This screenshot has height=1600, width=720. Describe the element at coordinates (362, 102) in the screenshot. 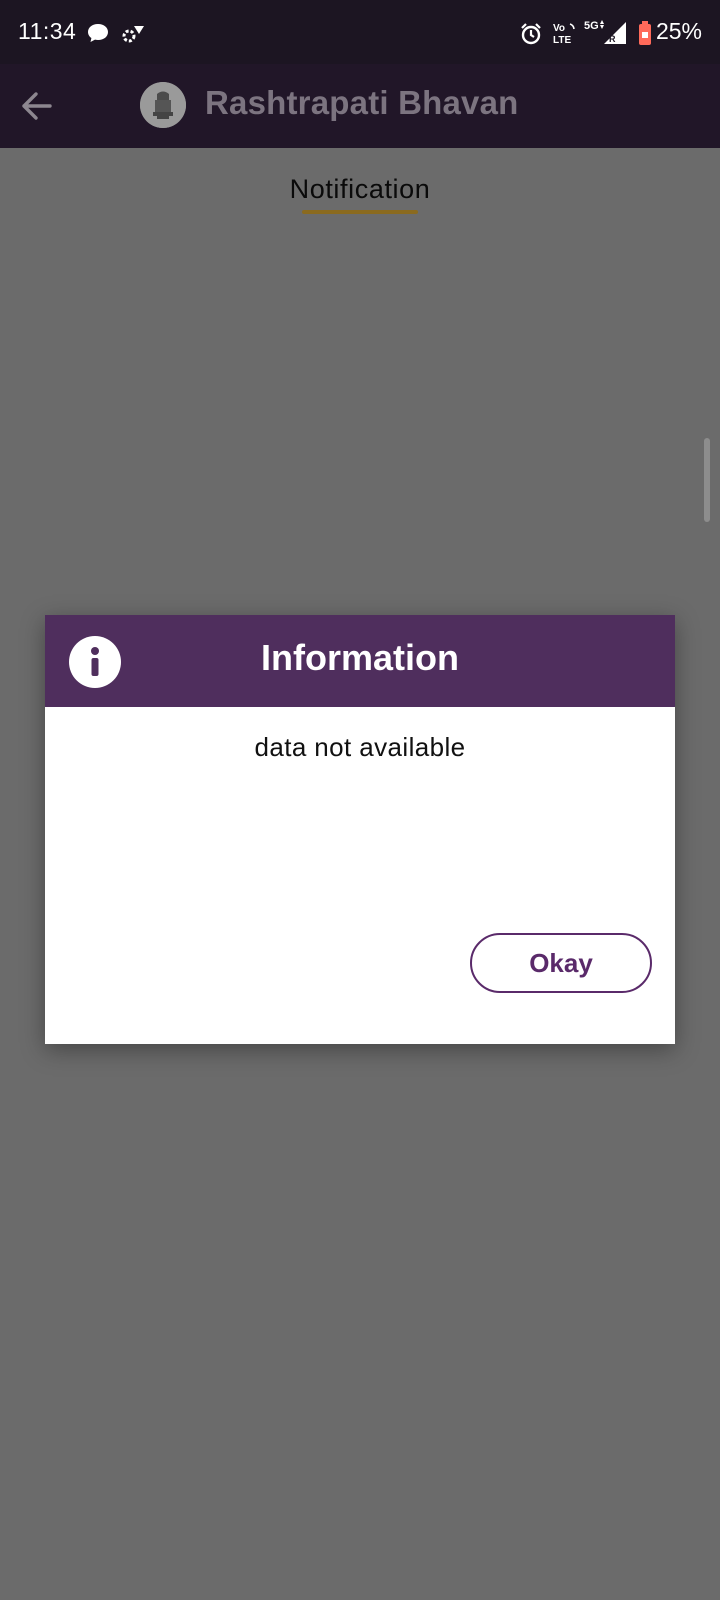

I see `app-title: Rashtrapati Bhavan` at that location.